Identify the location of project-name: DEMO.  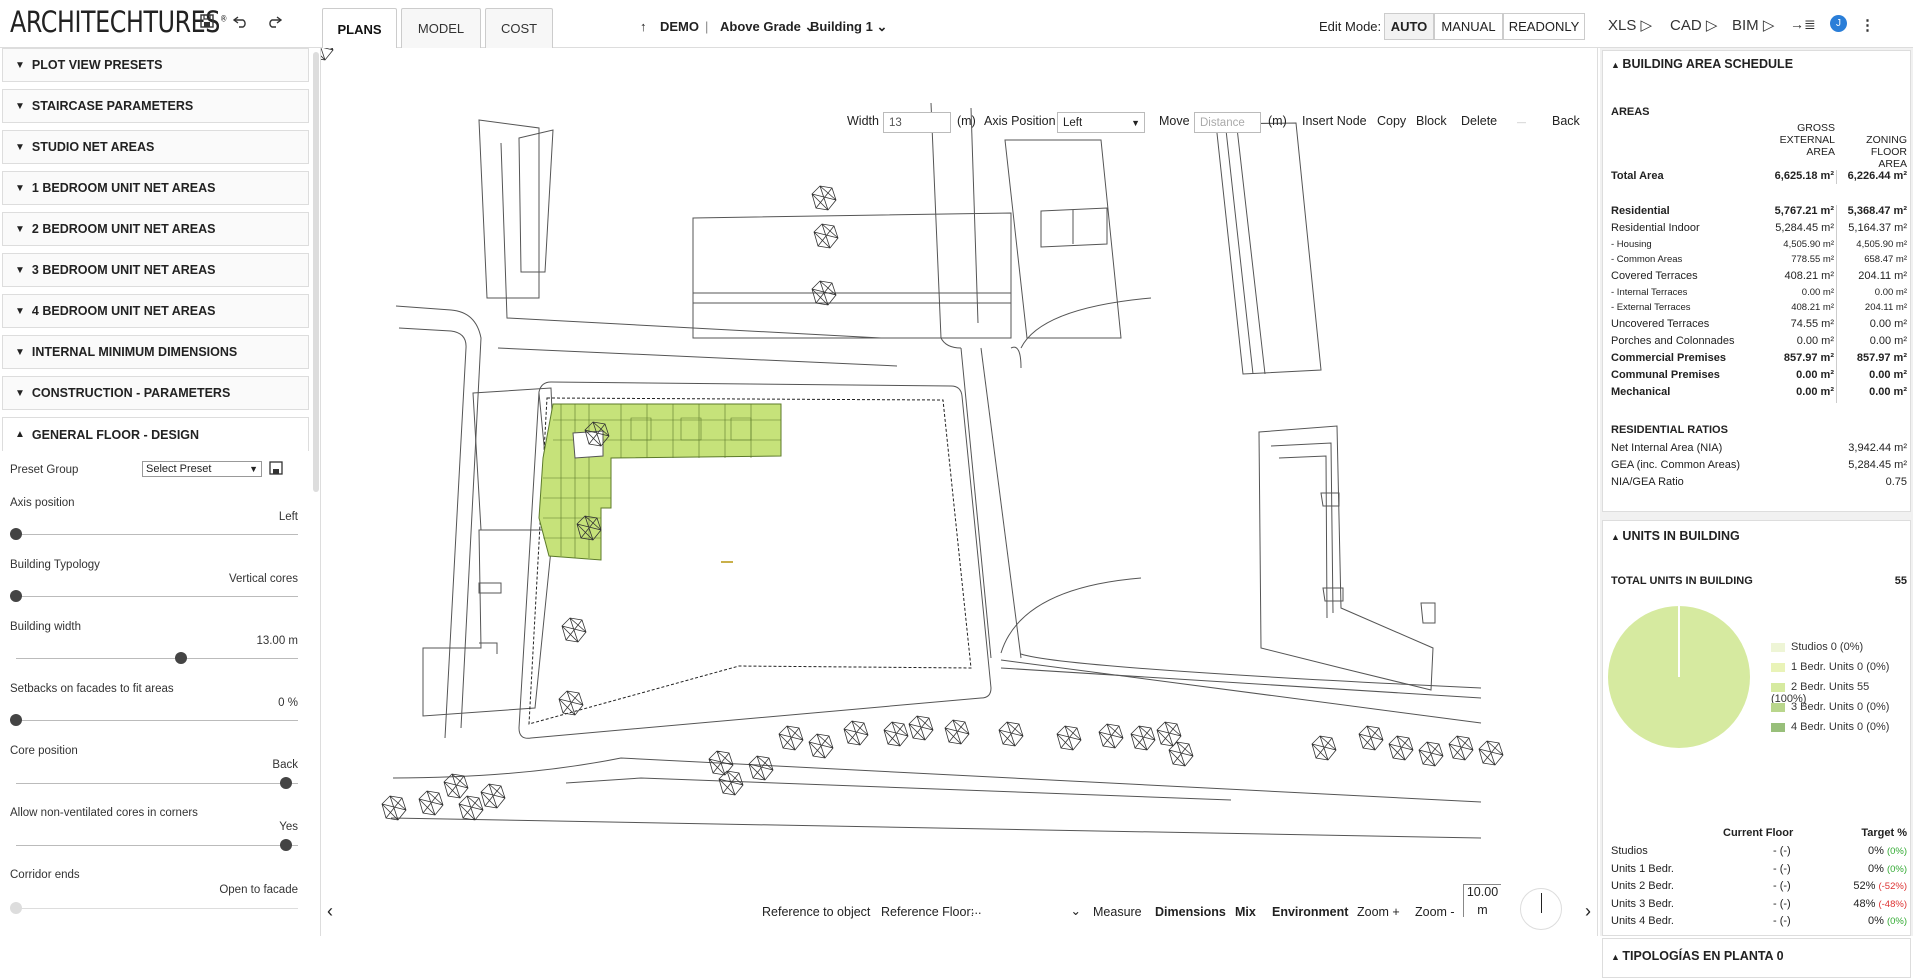
(679, 26).